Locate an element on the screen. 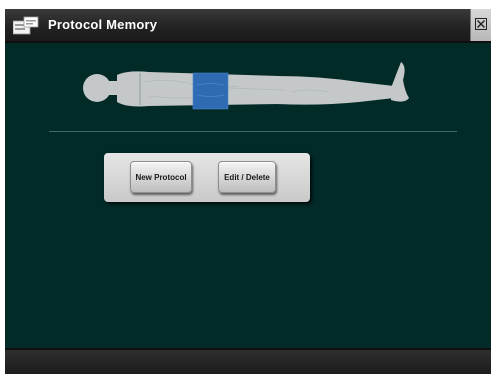  window-title: Protocol Memory is located at coordinates (103, 24).